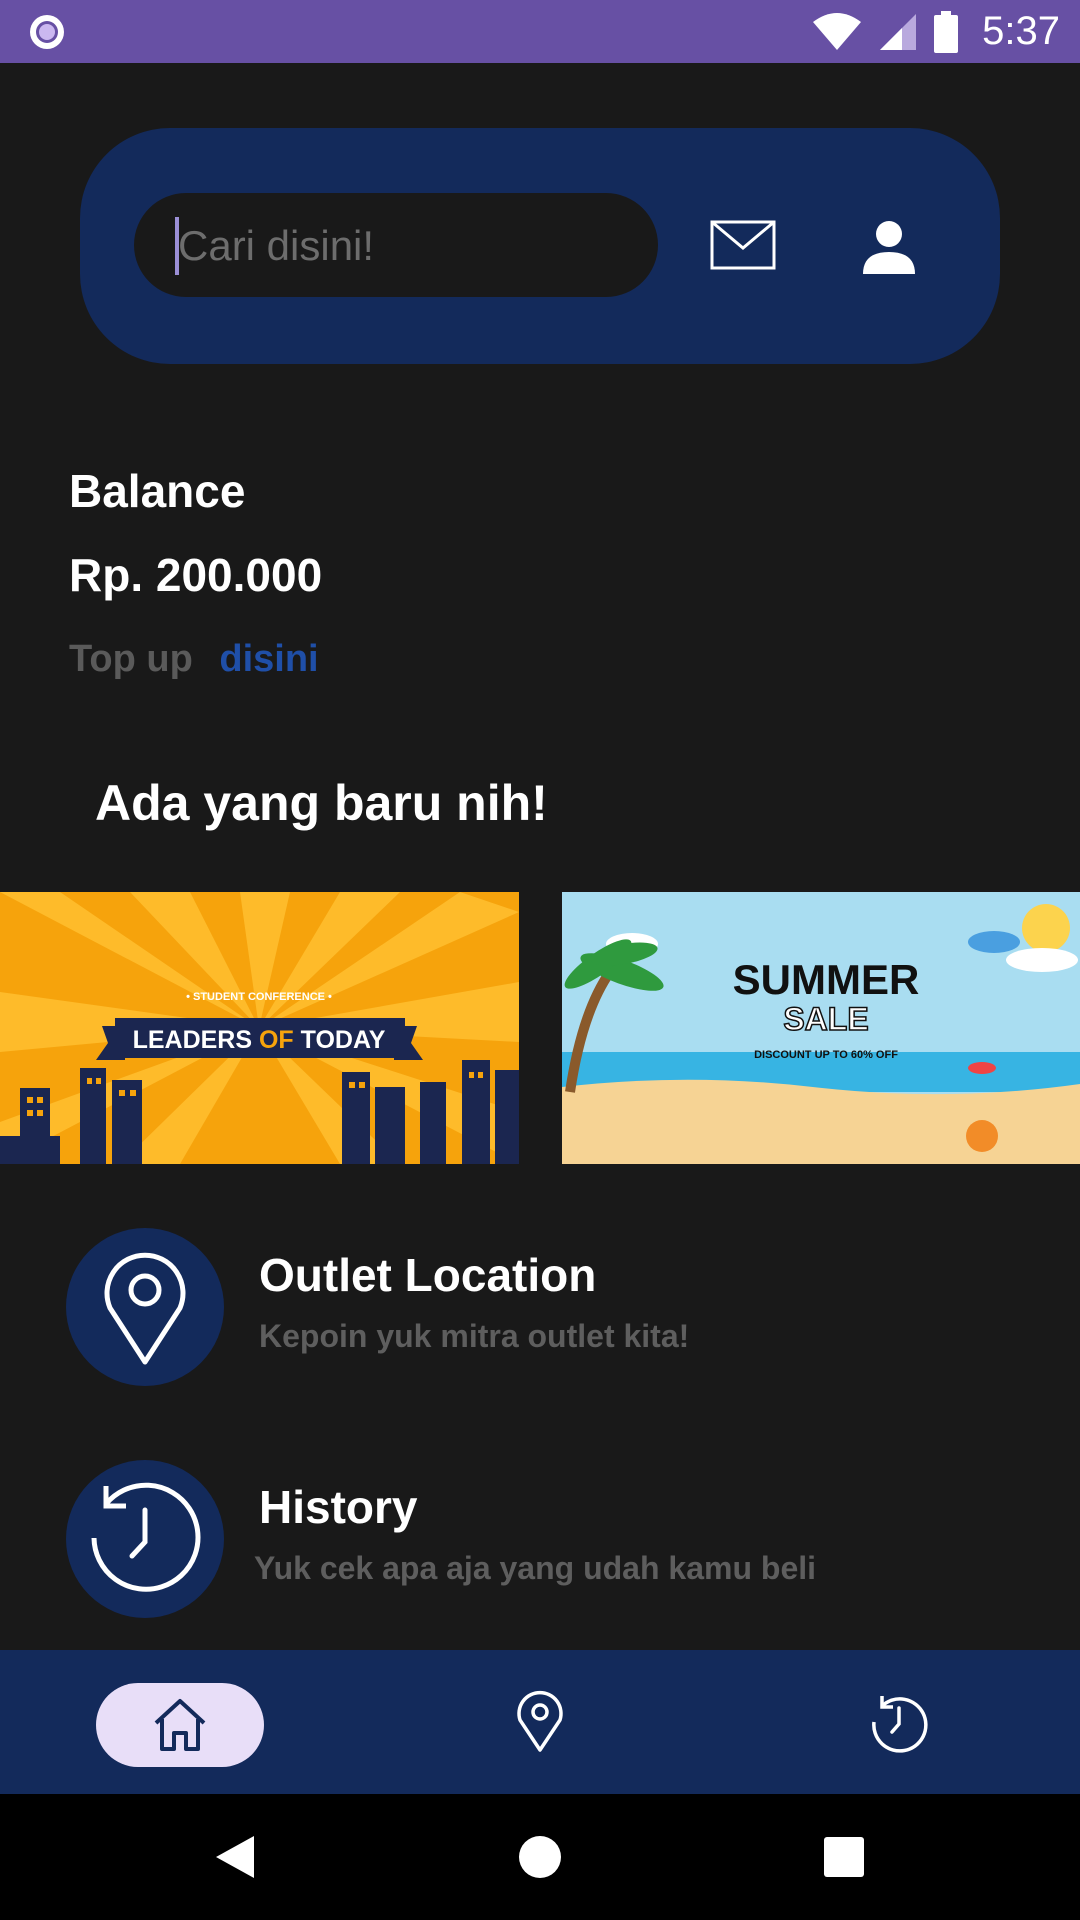 The image size is (1080, 1920). What do you see at coordinates (889, 247) in the screenshot?
I see `profile-icon` at bounding box center [889, 247].